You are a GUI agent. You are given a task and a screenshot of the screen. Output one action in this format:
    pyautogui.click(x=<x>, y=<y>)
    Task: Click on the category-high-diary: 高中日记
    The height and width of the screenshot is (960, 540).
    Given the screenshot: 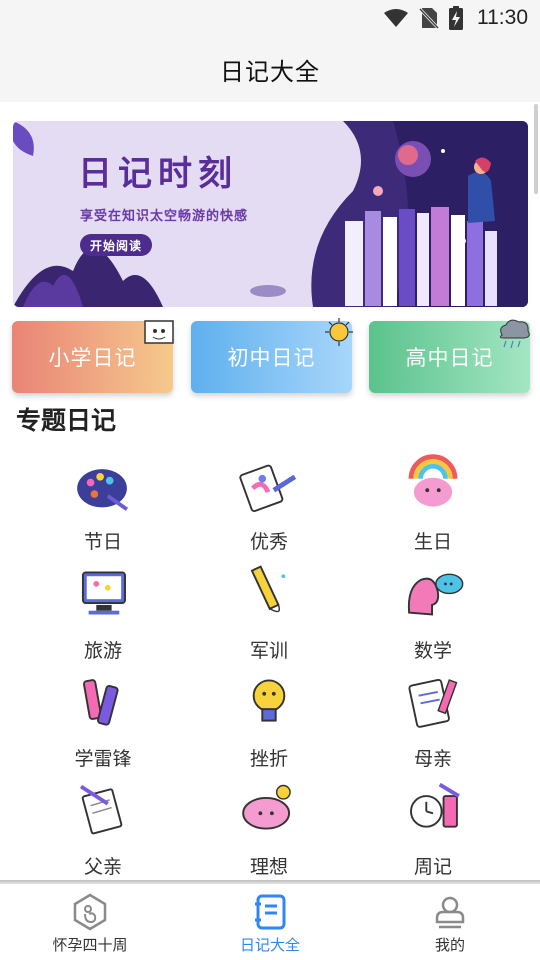 What is the action you would take?
    pyautogui.click(x=449, y=356)
    